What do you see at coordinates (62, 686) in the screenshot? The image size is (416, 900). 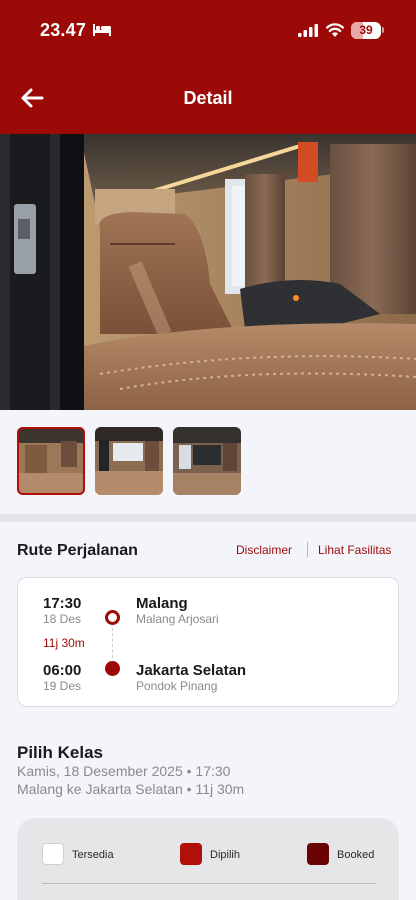 I see `arrival-date: 19 Des` at bounding box center [62, 686].